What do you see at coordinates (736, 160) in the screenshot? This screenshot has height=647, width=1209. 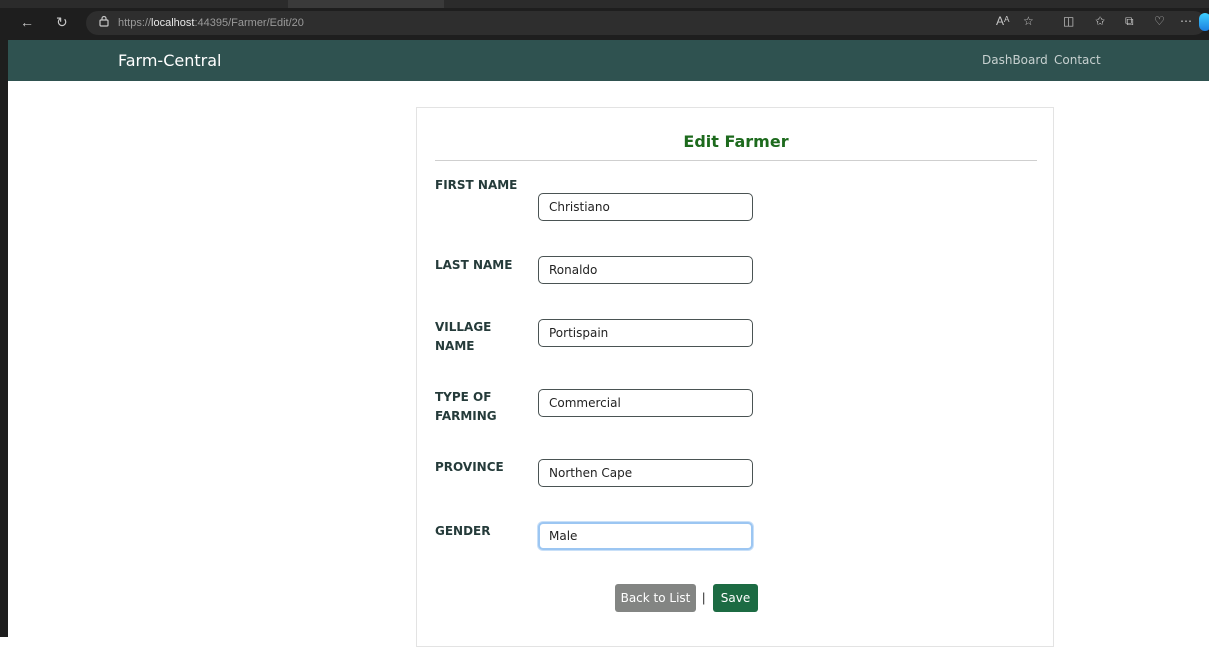 I see `title-divider` at bounding box center [736, 160].